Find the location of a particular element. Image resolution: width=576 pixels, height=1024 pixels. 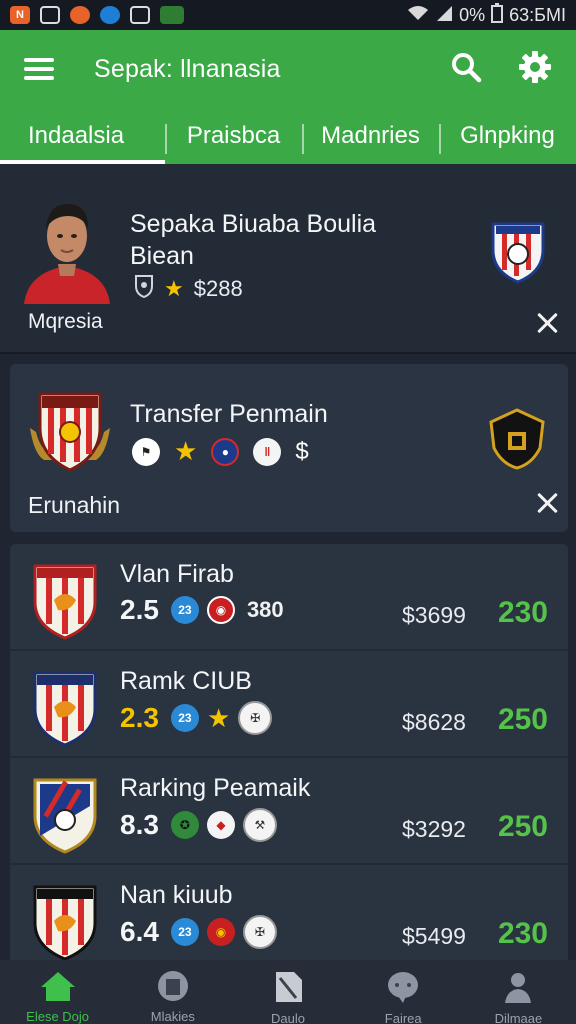

nav-mlakies: Mlakies is located at coordinates (172, 992).